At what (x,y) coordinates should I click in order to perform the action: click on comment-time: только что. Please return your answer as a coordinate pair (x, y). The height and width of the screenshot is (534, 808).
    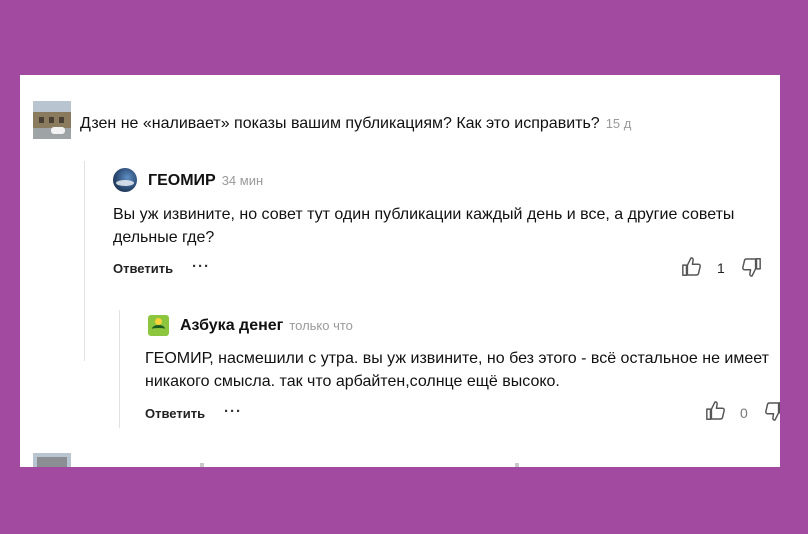
    Looking at the image, I should click on (321, 325).